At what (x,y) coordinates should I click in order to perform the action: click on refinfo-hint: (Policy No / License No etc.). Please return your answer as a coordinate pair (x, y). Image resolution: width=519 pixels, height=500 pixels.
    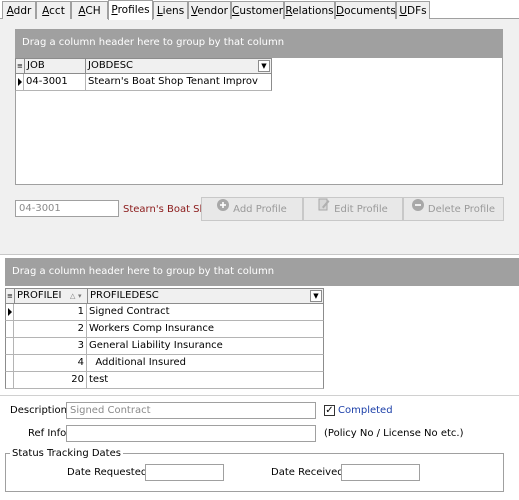
    Looking at the image, I should click on (394, 433).